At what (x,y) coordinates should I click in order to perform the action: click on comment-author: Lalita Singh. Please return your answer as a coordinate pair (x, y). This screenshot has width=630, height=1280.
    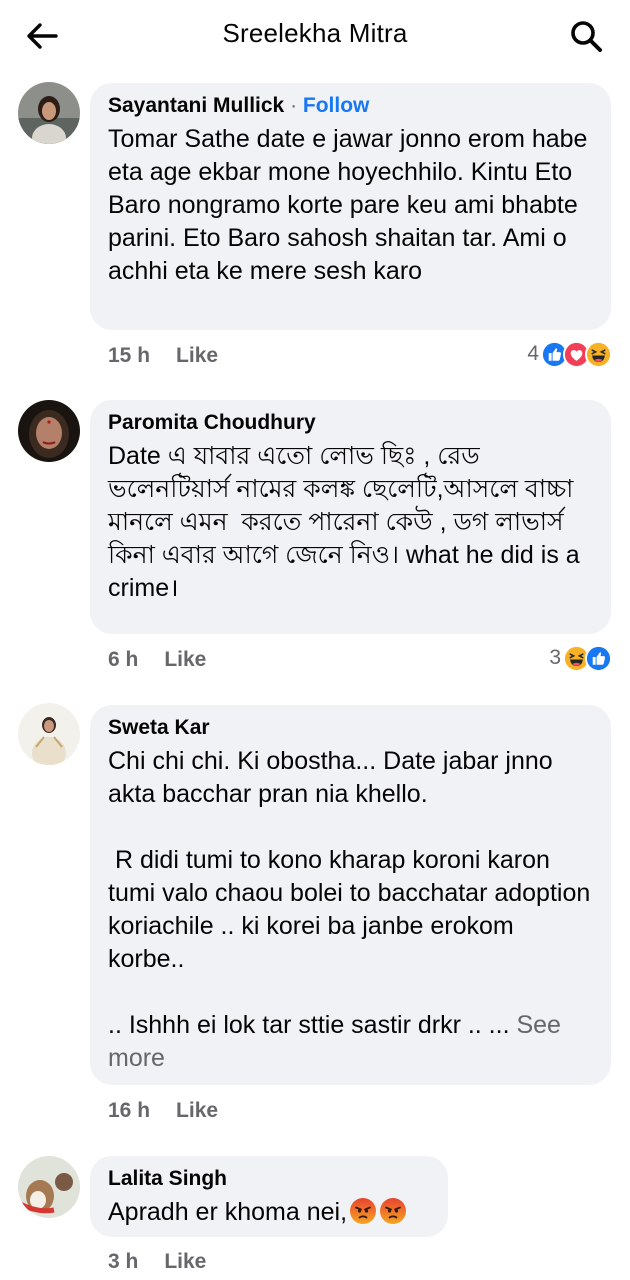
    Looking at the image, I should click on (269, 1179).